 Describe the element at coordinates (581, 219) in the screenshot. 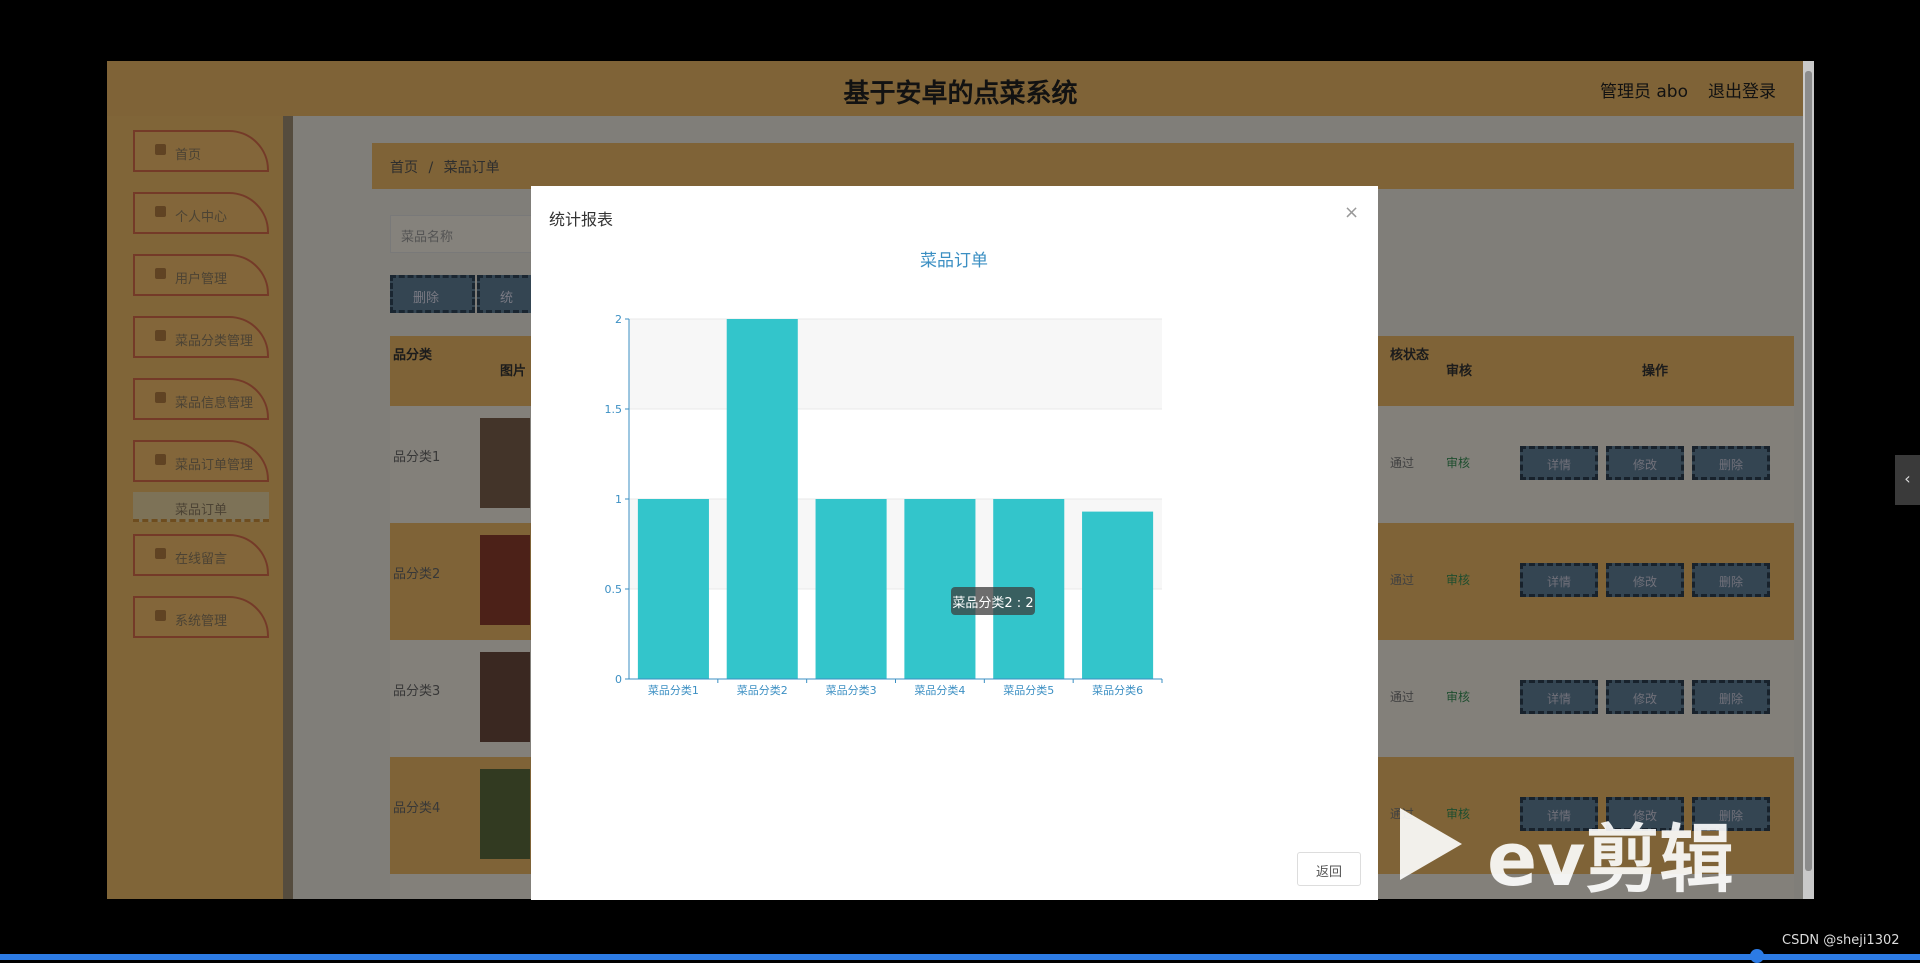

I see `modal-title: 统计报表` at that location.